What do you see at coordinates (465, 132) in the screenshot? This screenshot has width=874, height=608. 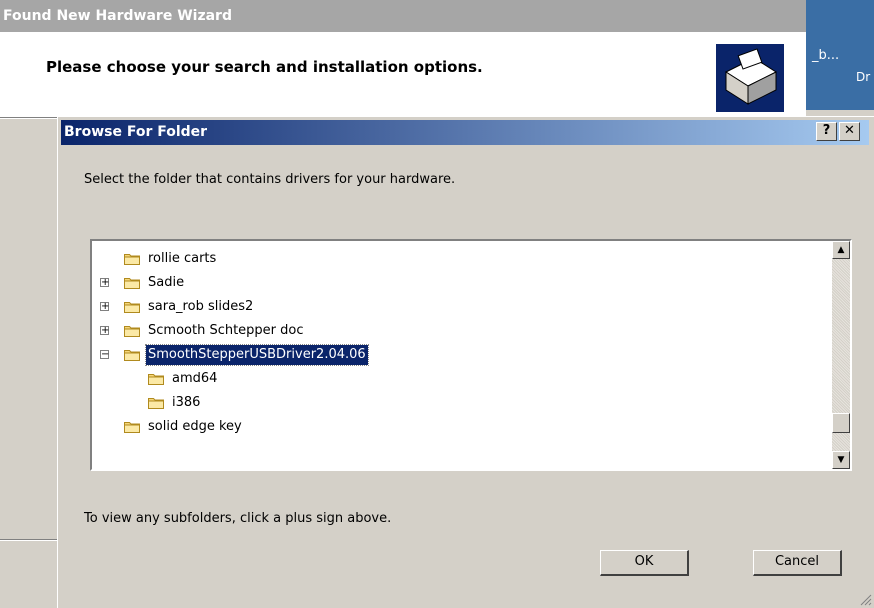 I see `dialog-title-bar: Browse For Folder` at bounding box center [465, 132].